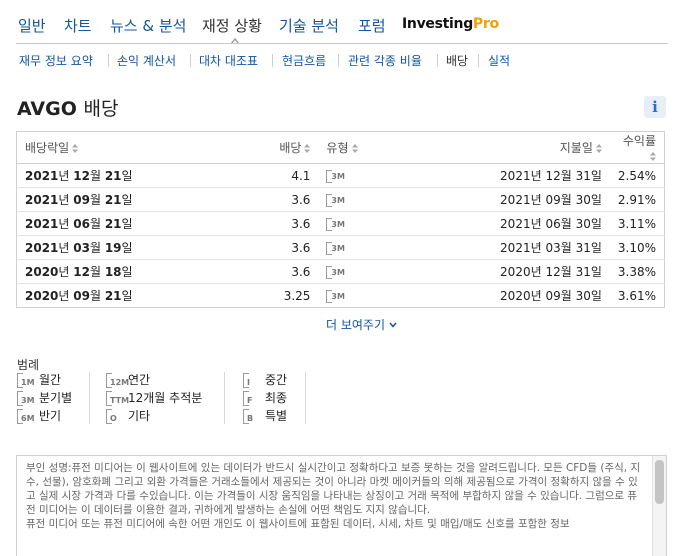 This screenshot has height=556, width=679. What do you see at coordinates (114, 295) in the screenshot?
I see `cell-ex-date: 2020년 09월 21일` at bounding box center [114, 295].